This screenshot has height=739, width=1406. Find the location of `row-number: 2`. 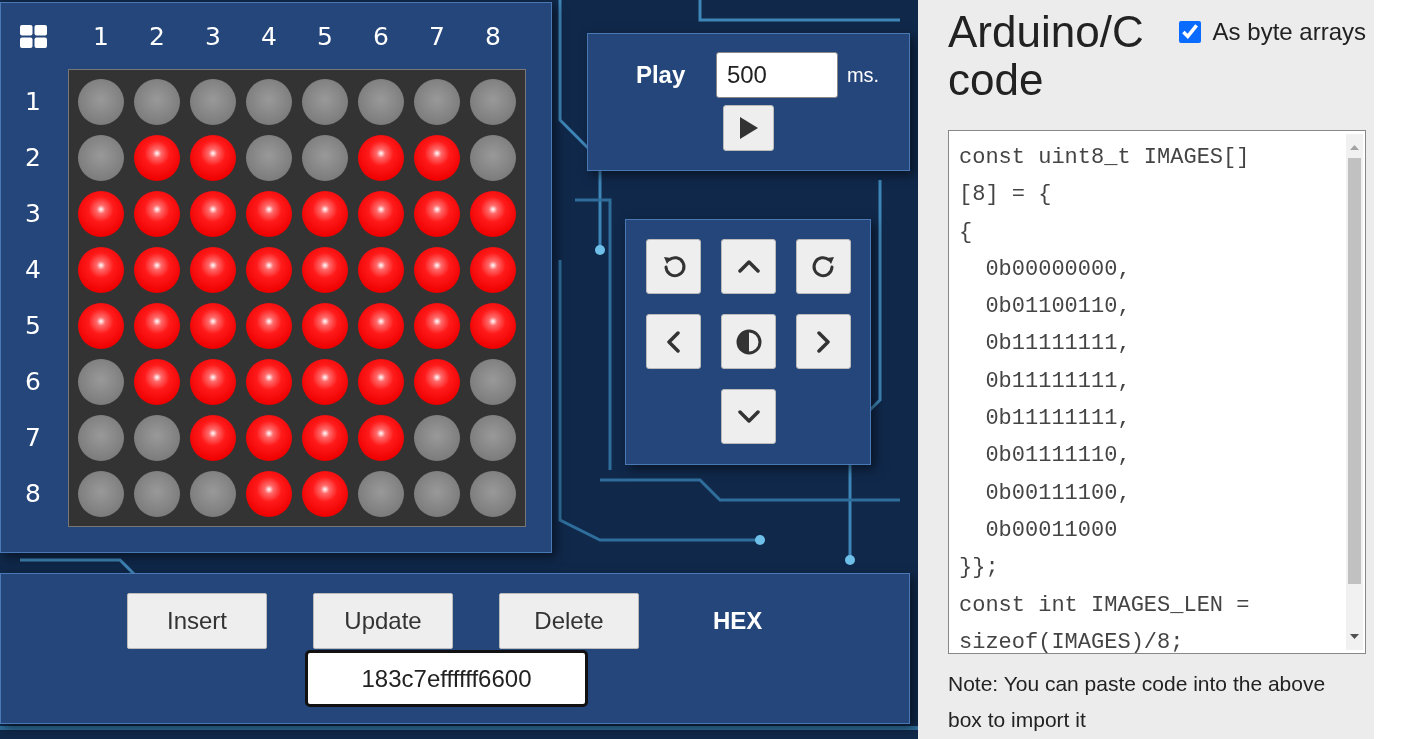

row-number: 2 is located at coordinates (34, 158).